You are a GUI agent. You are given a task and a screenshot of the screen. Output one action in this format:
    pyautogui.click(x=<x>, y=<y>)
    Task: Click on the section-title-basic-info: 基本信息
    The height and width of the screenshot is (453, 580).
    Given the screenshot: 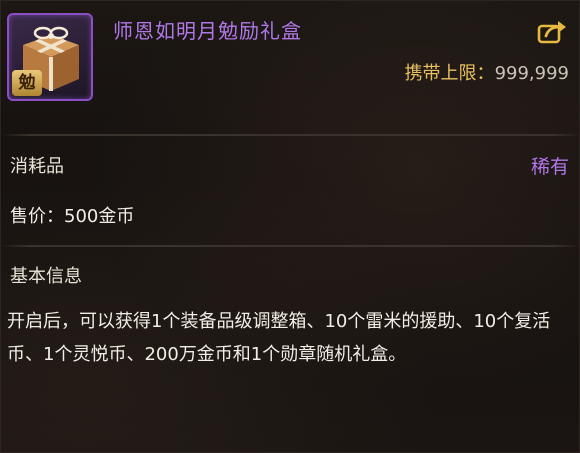 What is the action you would take?
    pyautogui.click(x=46, y=276)
    